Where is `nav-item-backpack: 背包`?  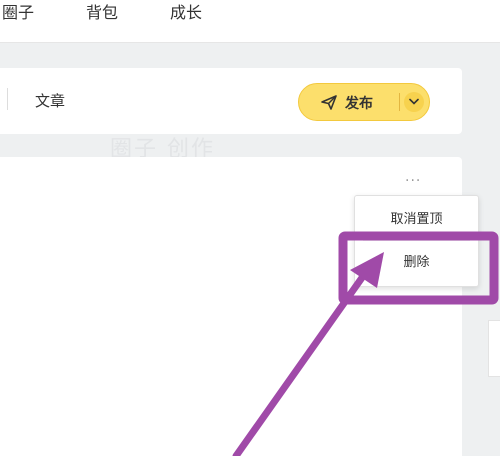 nav-item-backpack: 背包 is located at coordinates (102, 13).